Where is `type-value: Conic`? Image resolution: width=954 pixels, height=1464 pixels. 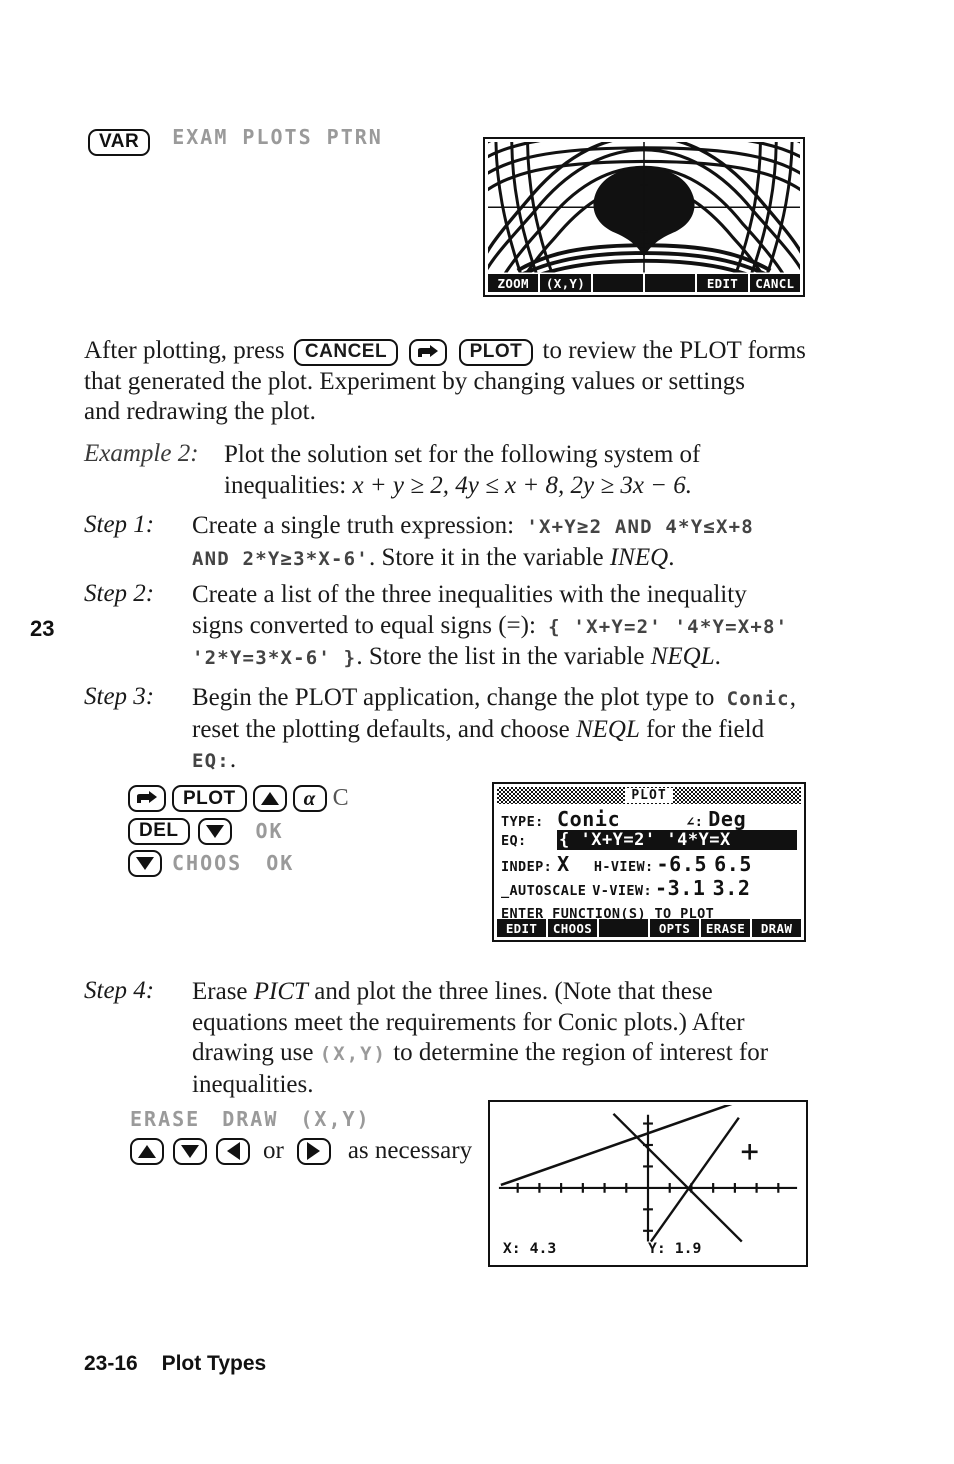 type-value: Conic is located at coordinates (588, 819).